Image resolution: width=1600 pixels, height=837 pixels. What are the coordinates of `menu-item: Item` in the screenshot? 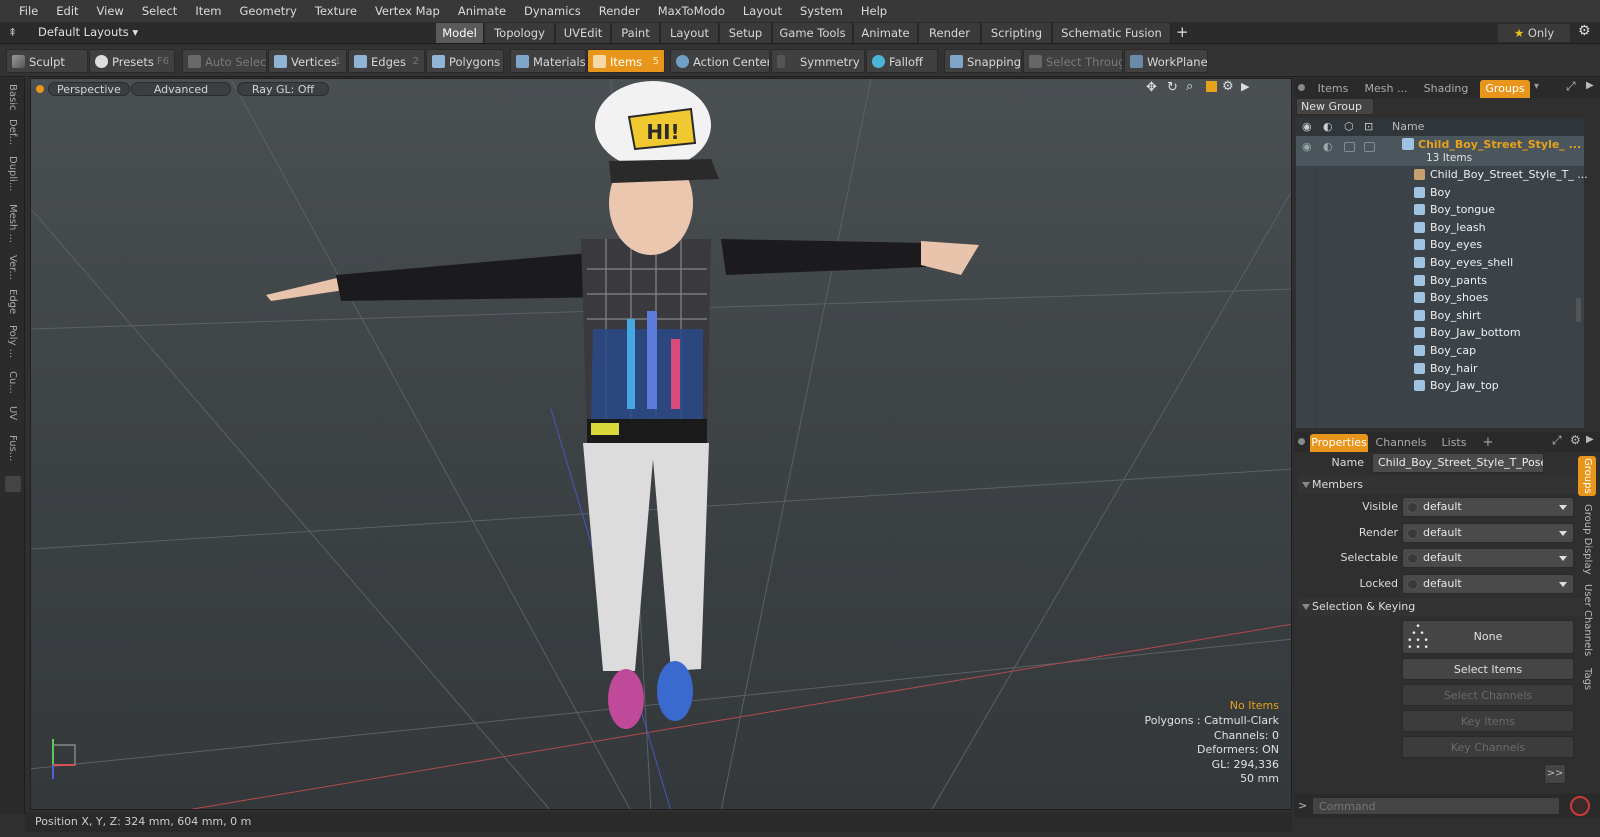 It's located at (208, 11).